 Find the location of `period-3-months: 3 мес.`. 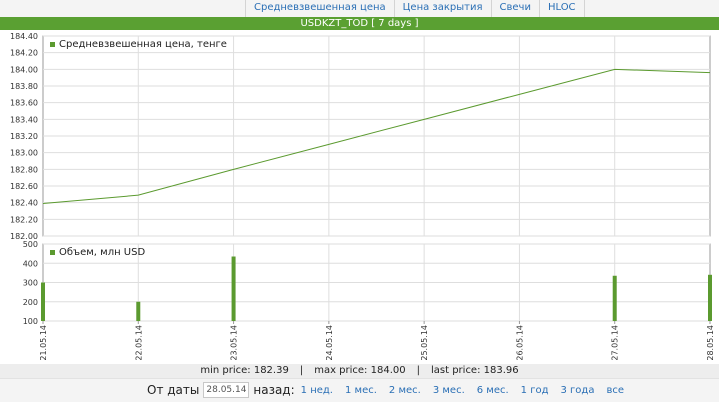

period-3-months: 3 мес. is located at coordinates (449, 390).